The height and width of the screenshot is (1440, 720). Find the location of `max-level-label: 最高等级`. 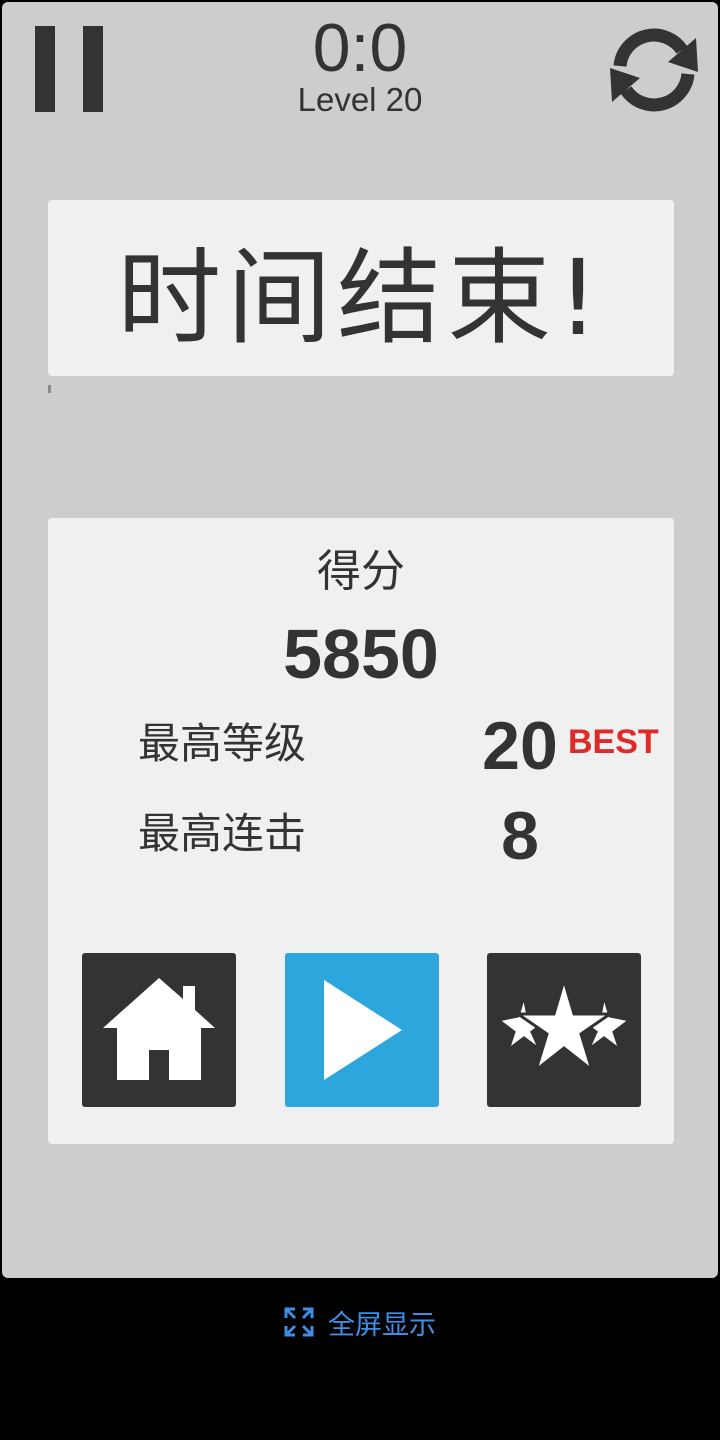

max-level-label: 最高等级 is located at coordinates (222, 743).